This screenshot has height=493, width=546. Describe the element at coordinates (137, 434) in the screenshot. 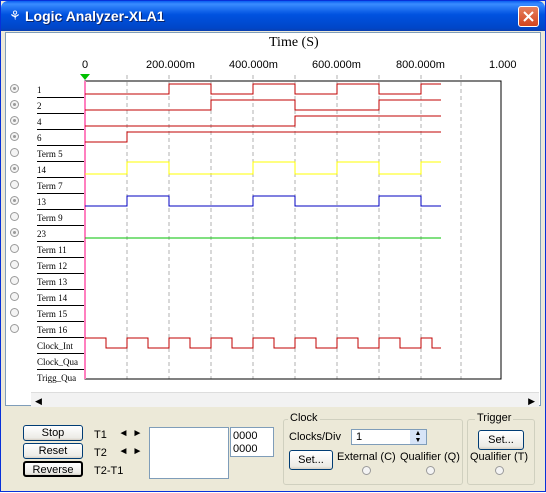

I see `t1-right-arrow-icon: ►` at that location.